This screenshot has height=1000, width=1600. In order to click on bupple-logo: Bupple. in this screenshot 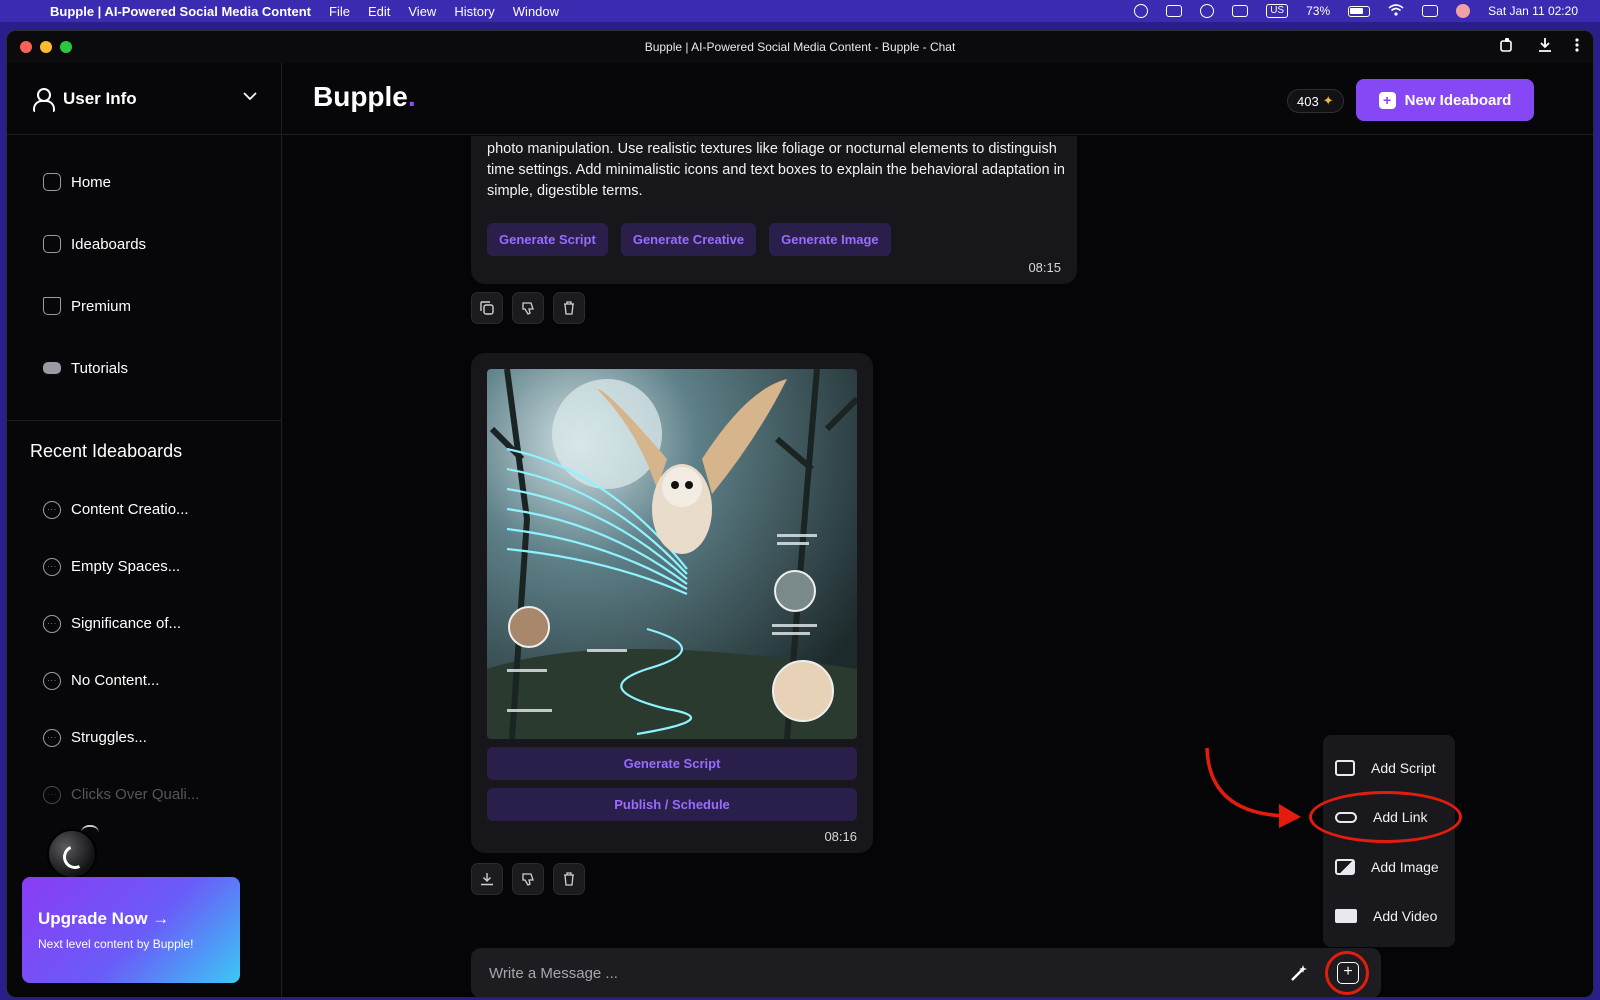, I will do `click(364, 97)`.